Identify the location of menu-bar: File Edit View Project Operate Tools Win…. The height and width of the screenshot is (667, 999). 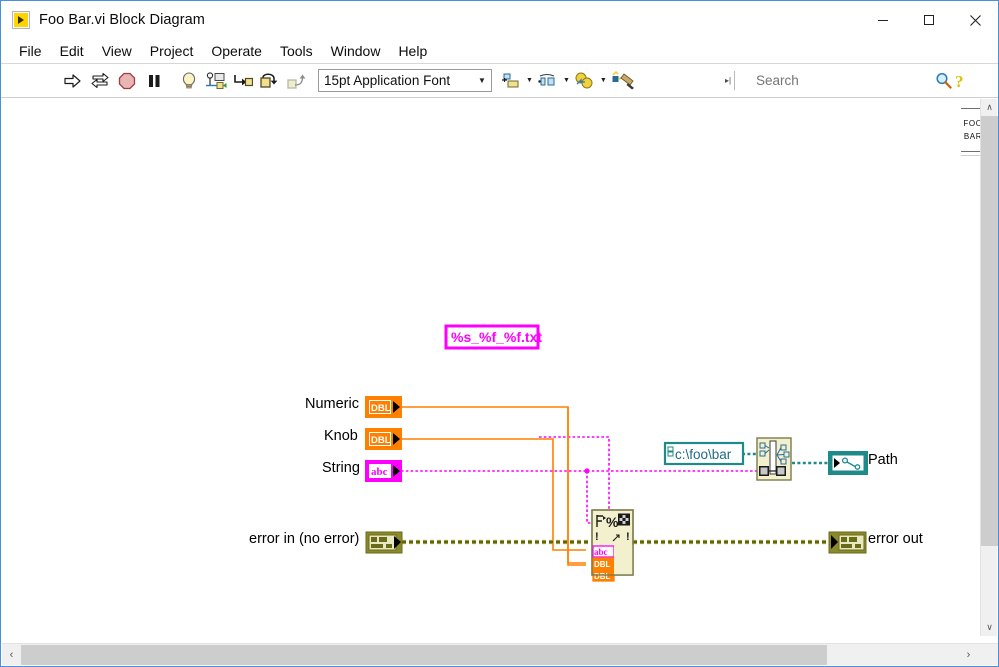
(499, 51).